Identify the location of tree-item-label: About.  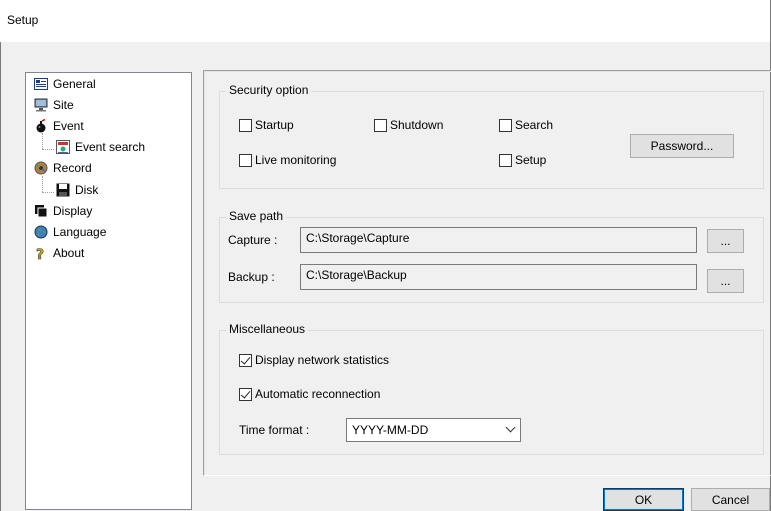
(69, 253).